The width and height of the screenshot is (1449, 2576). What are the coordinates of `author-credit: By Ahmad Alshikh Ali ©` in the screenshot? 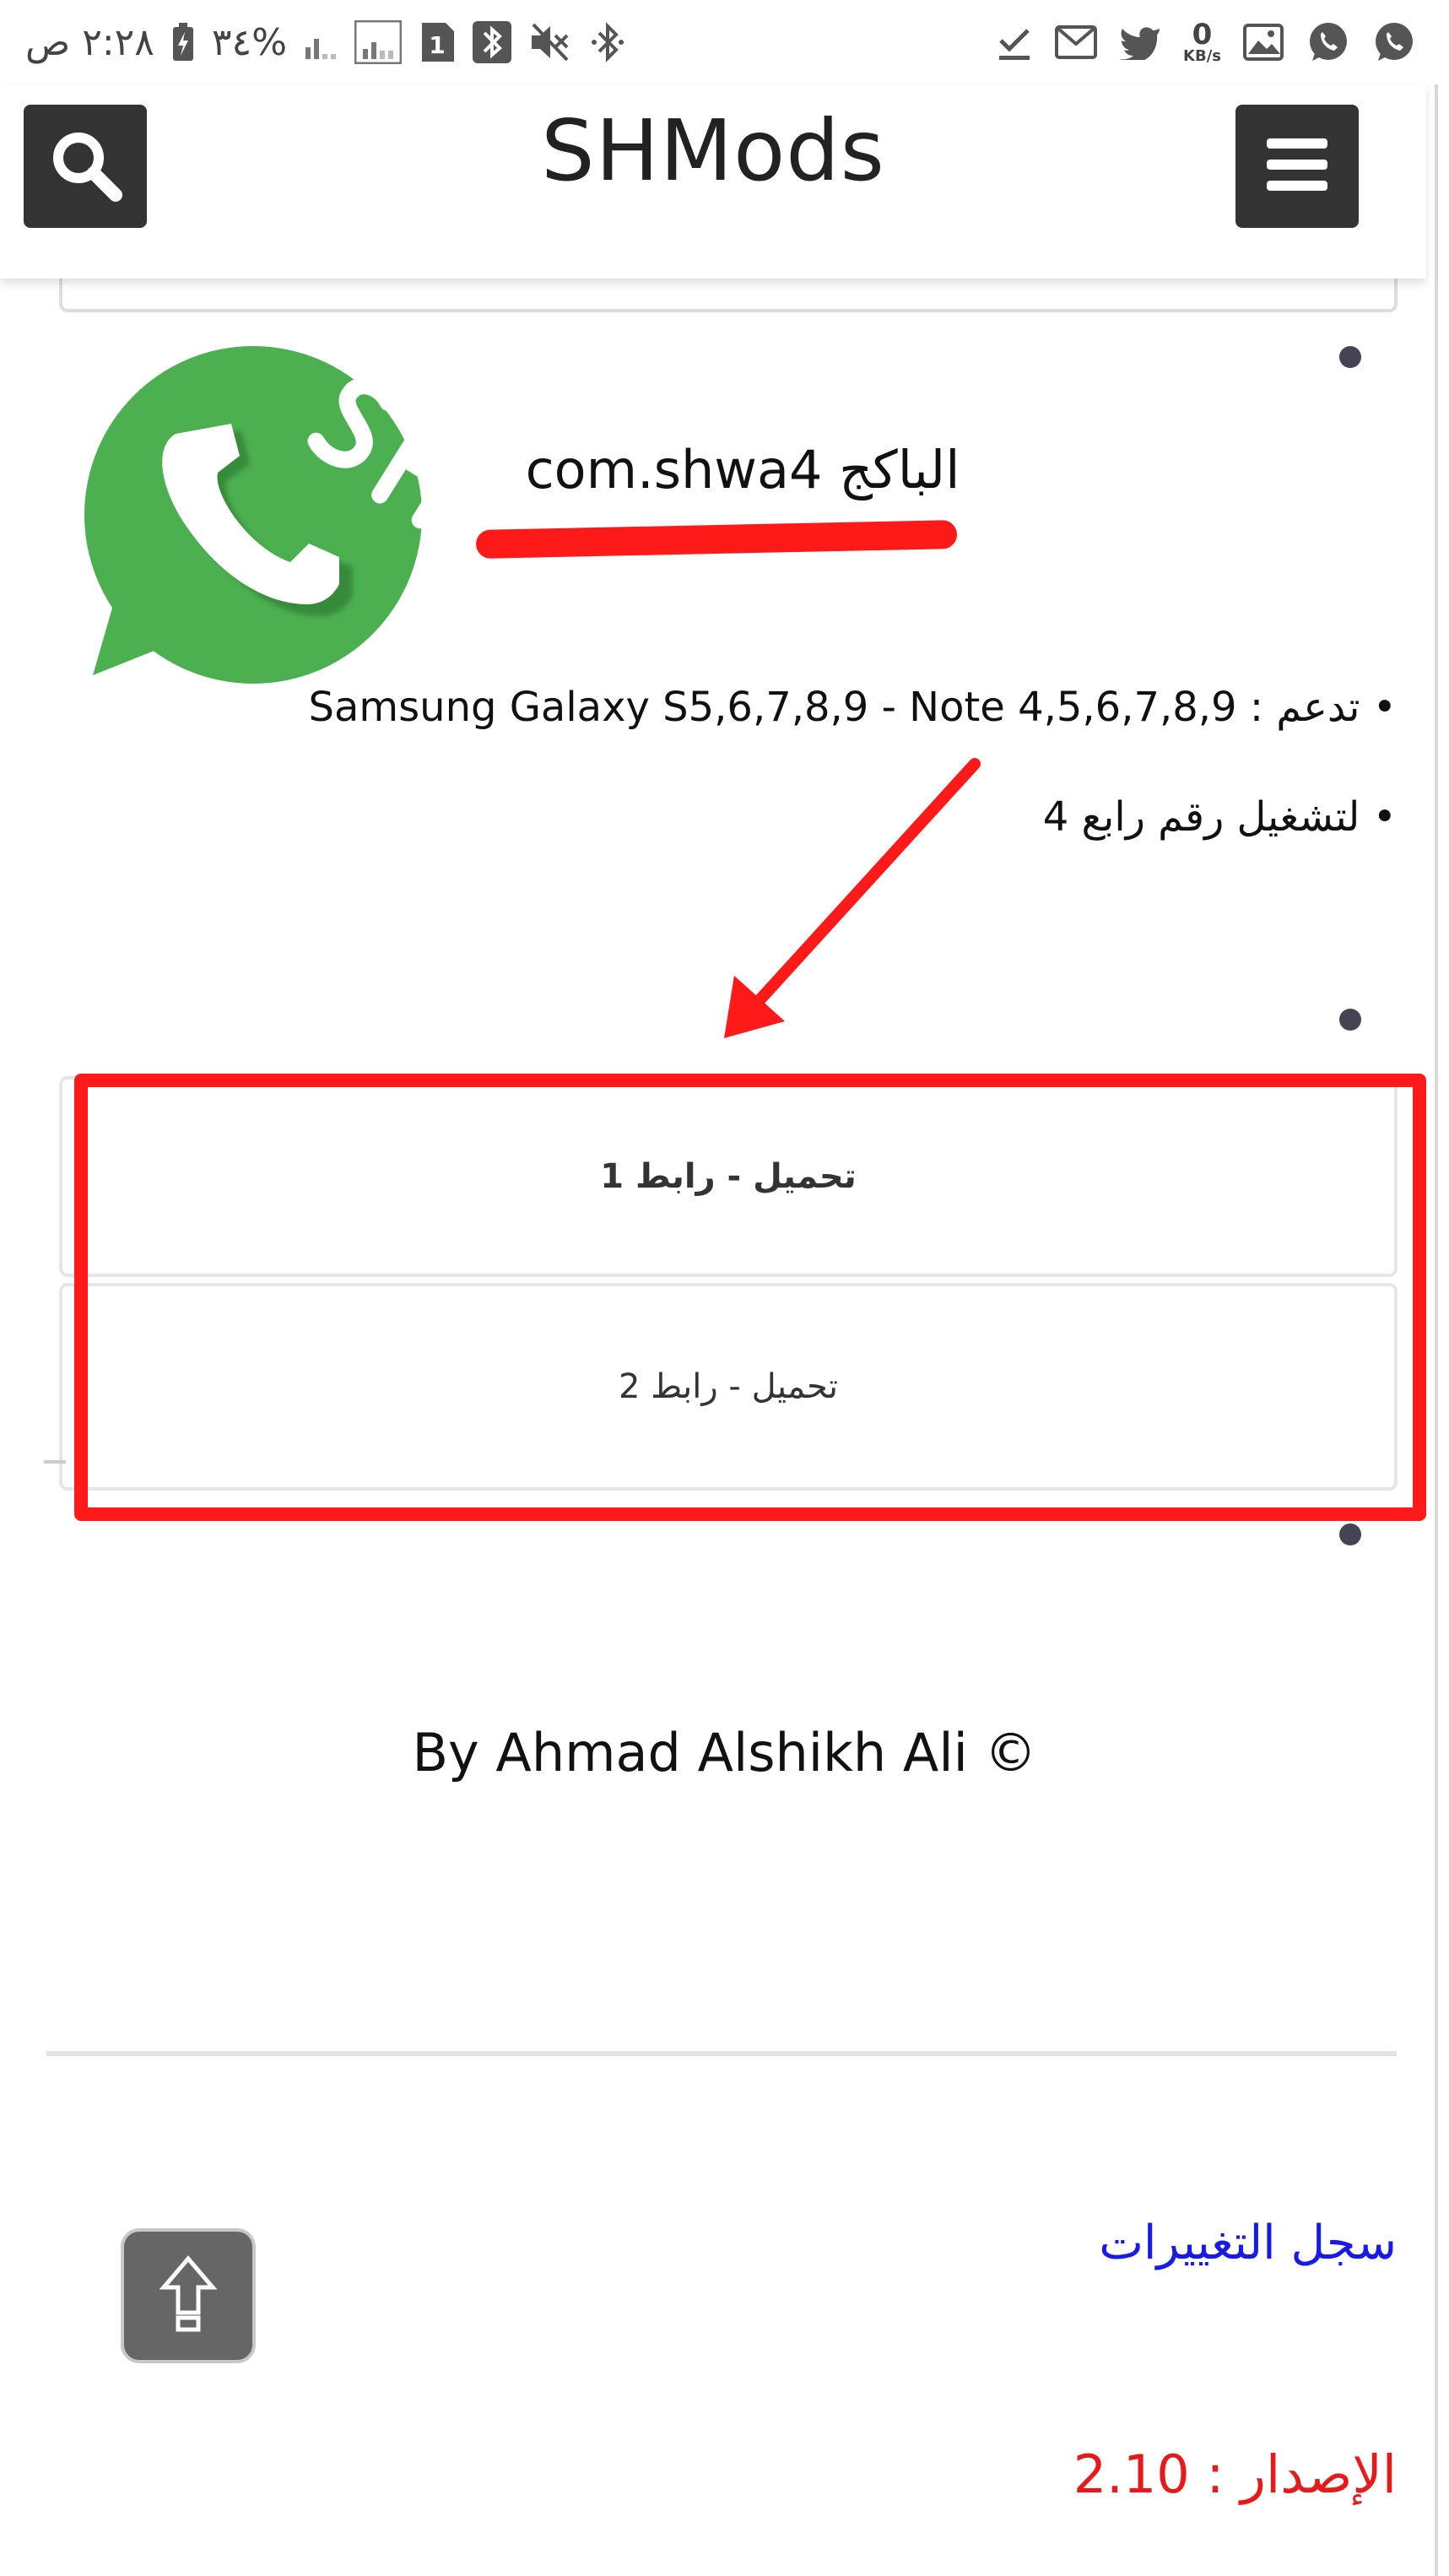 It's located at (724, 1753).